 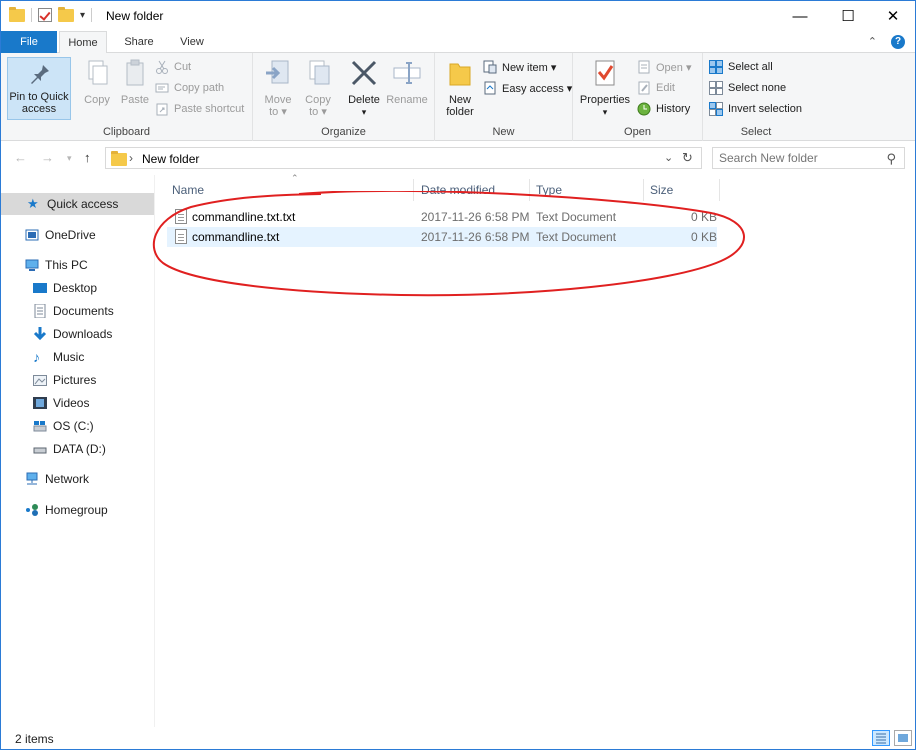 I want to click on new-group-label: New, so click(x=503, y=132).